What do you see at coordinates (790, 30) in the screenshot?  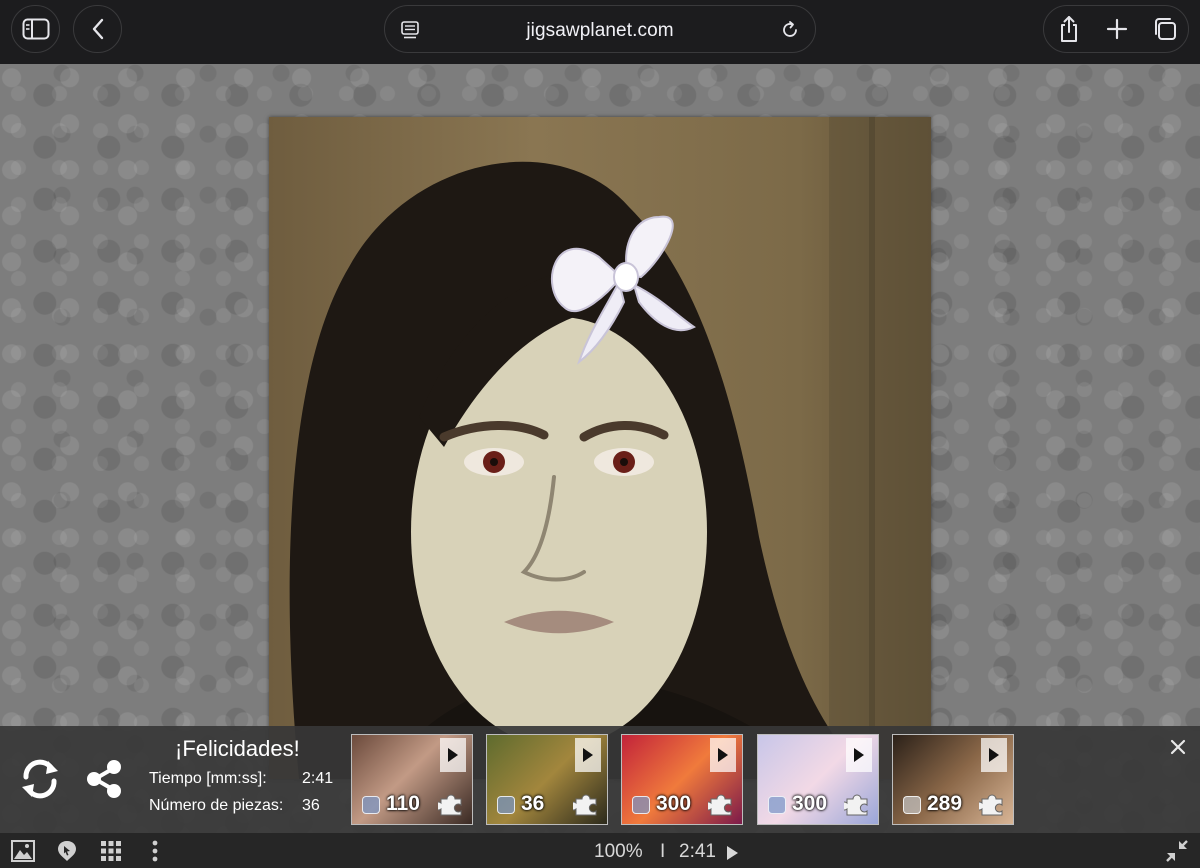 I see `reload-icon` at bounding box center [790, 30].